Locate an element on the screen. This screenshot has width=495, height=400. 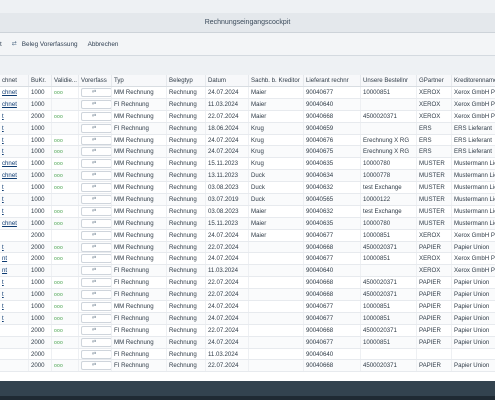
col-header-6: Datum is located at coordinates (227, 81).